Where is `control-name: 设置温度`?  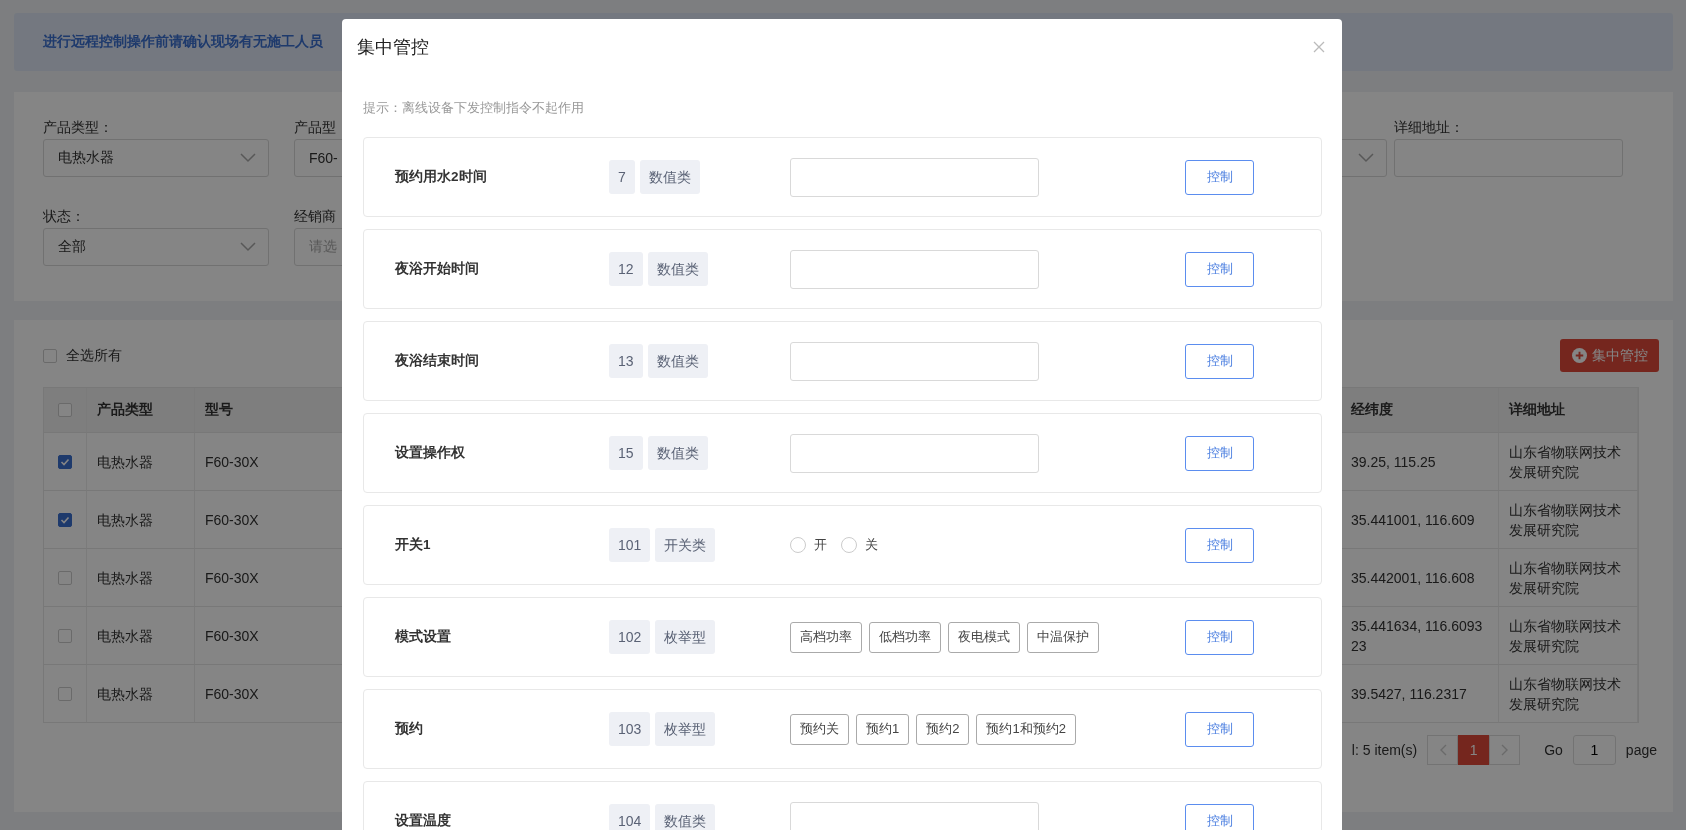 control-name: 设置温度 is located at coordinates (423, 821).